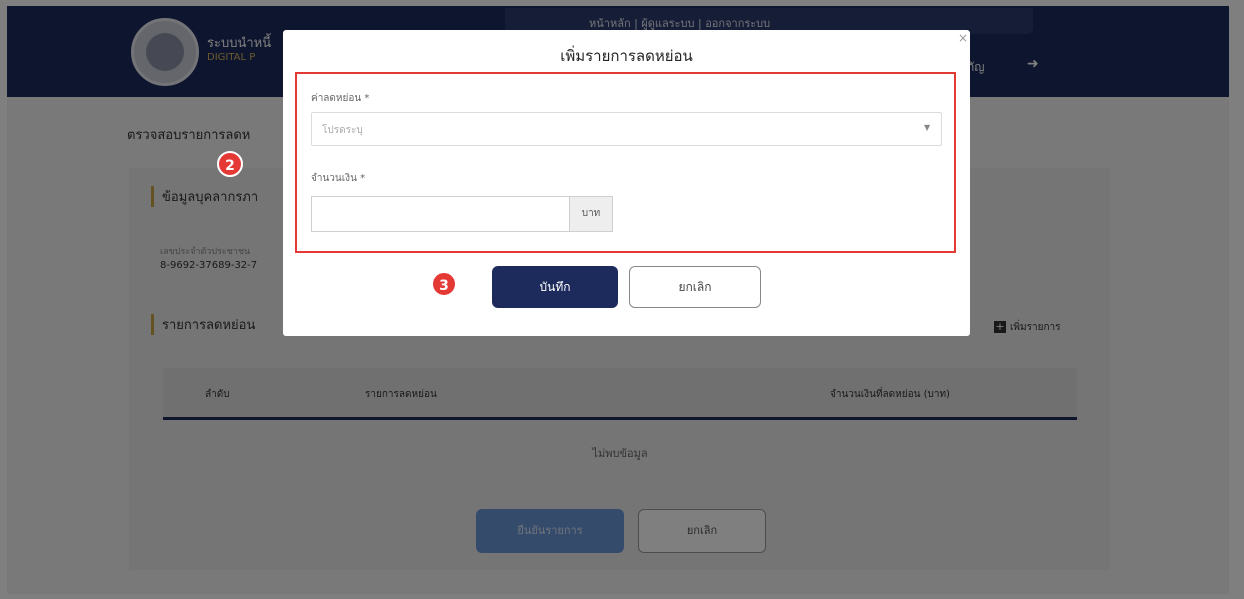 The height and width of the screenshot is (599, 1244). I want to click on cancel-button: ยกเลิก, so click(695, 287).